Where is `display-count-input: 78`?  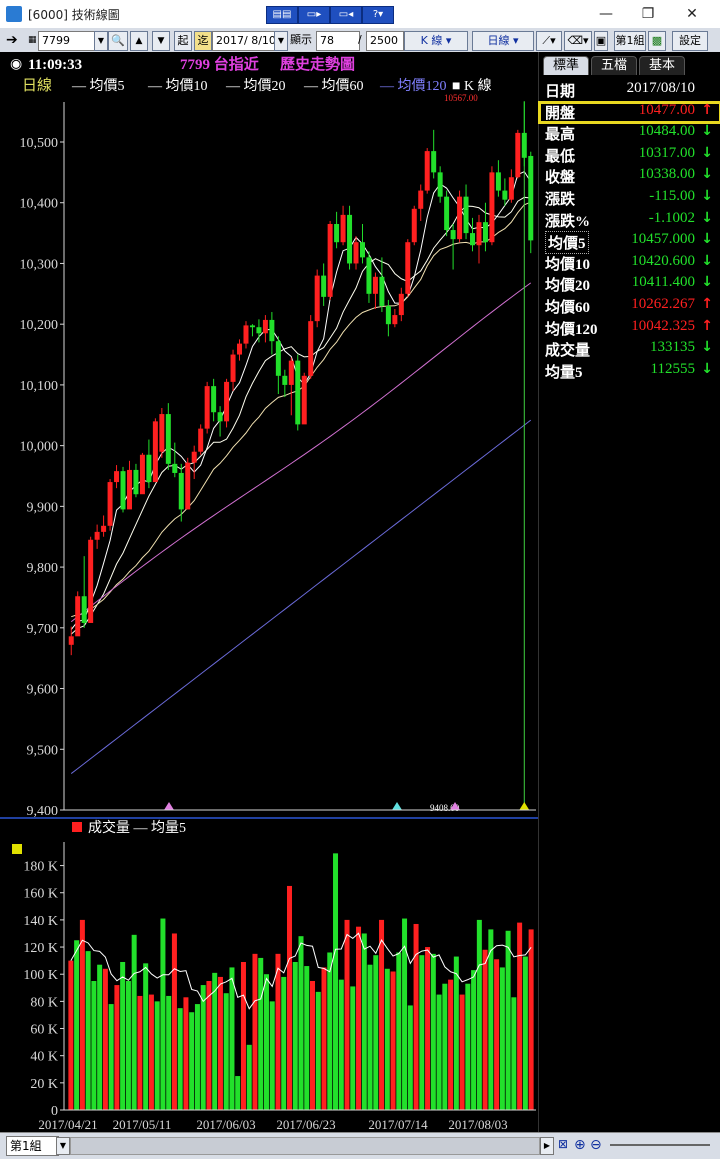 display-count-input: 78 is located at coordinates (338, 41).